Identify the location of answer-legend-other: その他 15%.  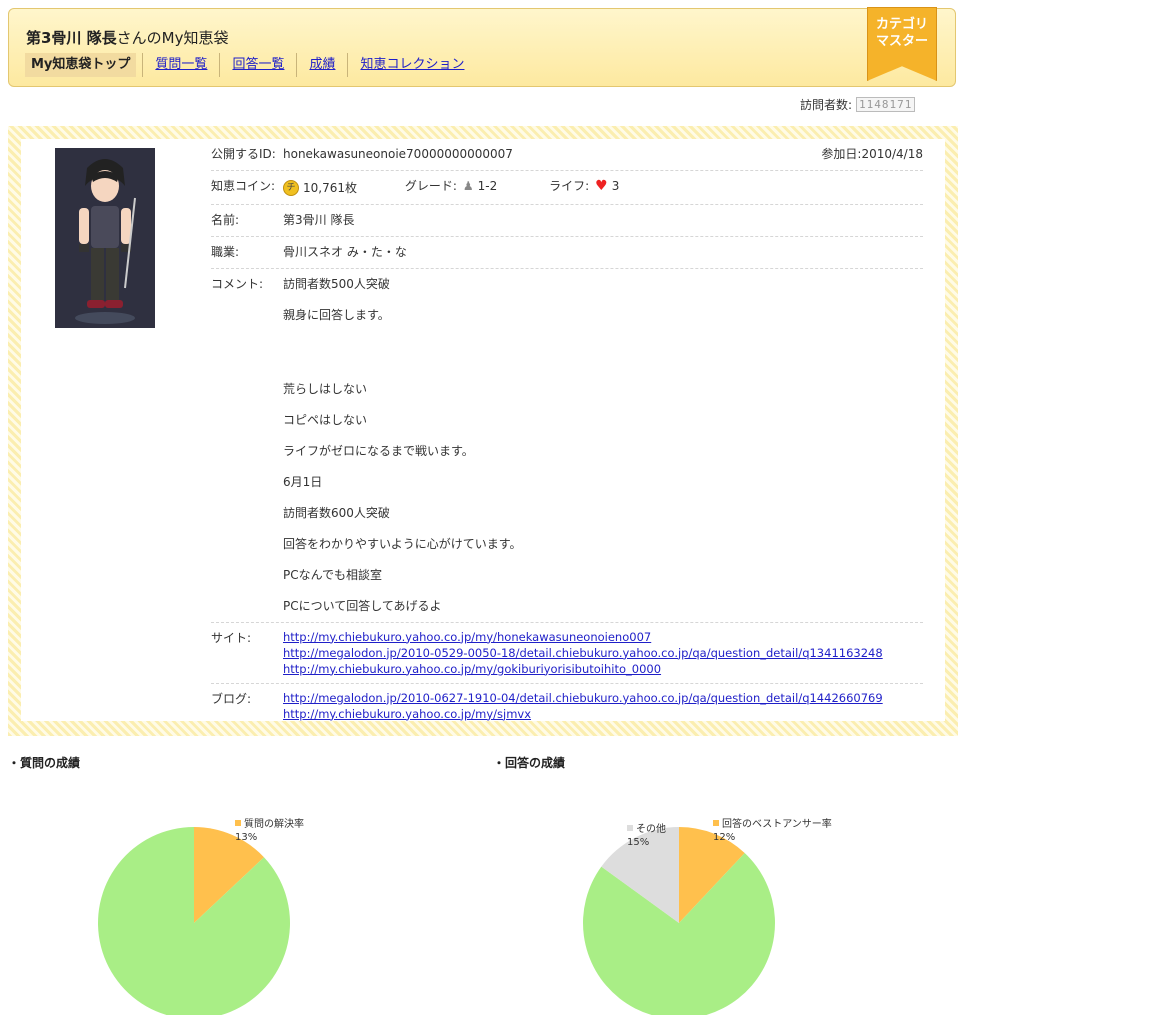
(646, 836).